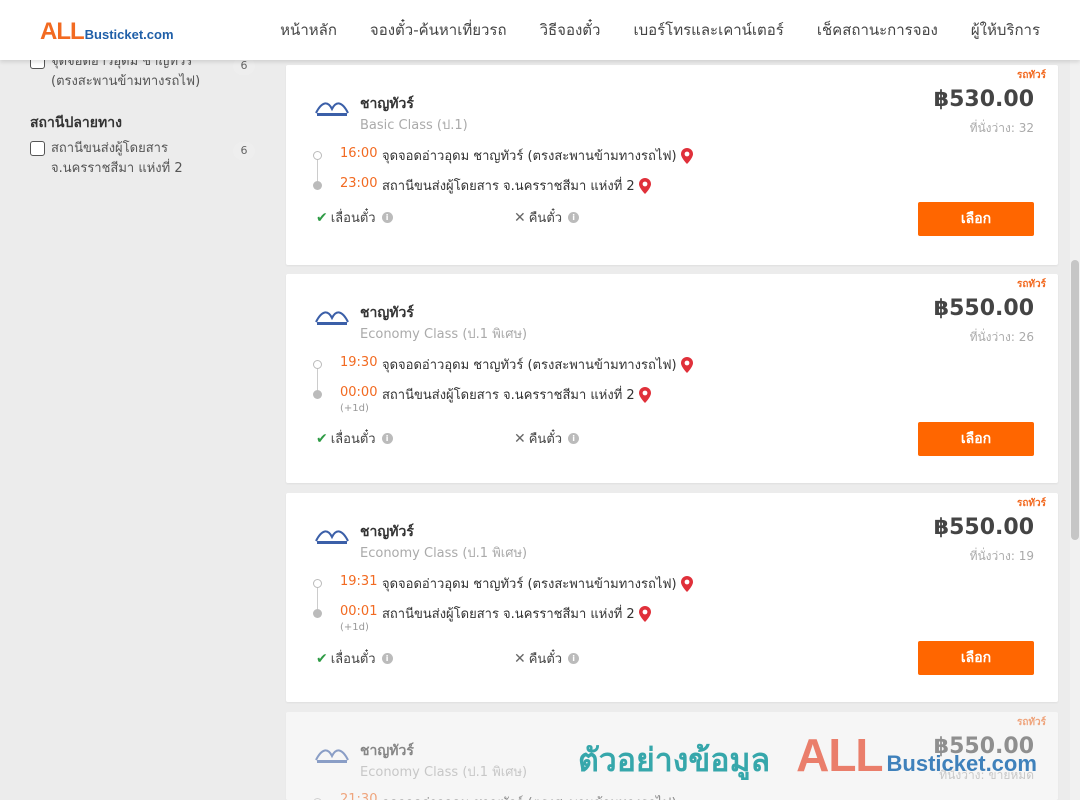 Image resolution: width=1080 pixels, height=800 pixels. I want to click on nav-check-booking: เช็คสถานะการจอง, so click(877, 30).